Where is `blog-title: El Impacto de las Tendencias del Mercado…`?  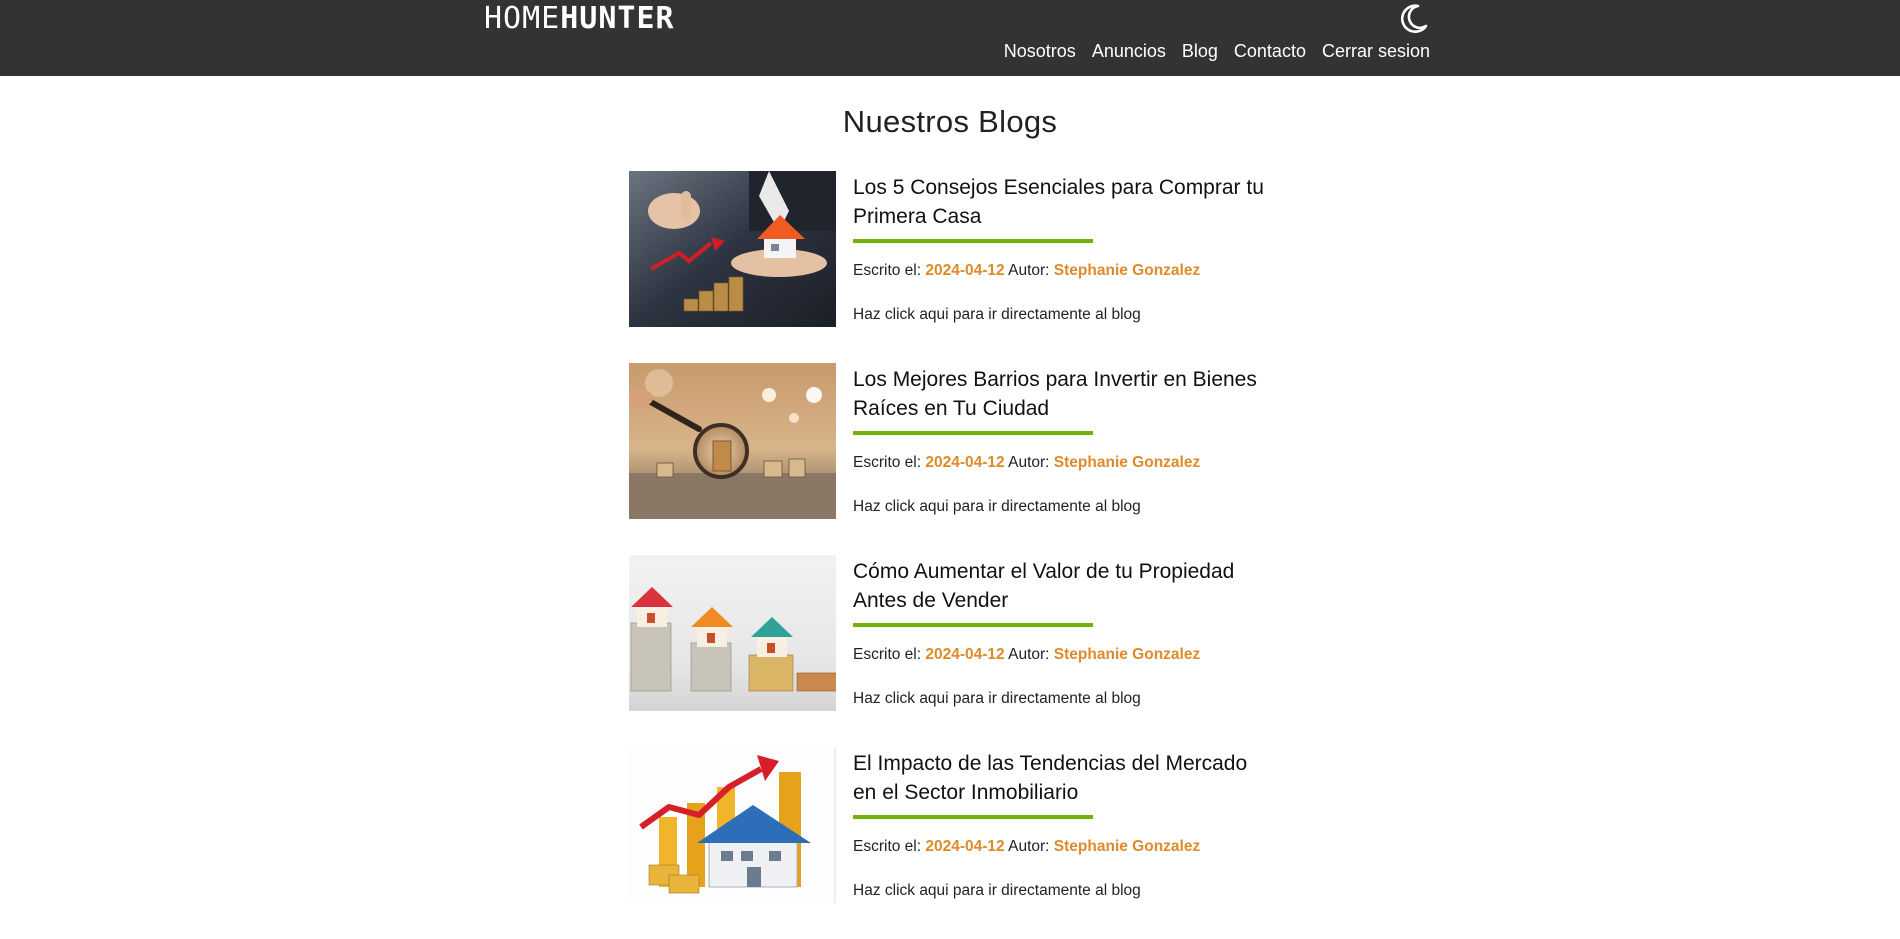
blog-title: El Impacto de las Tendencias del Mercado… is located at coordinates (1063, 777).